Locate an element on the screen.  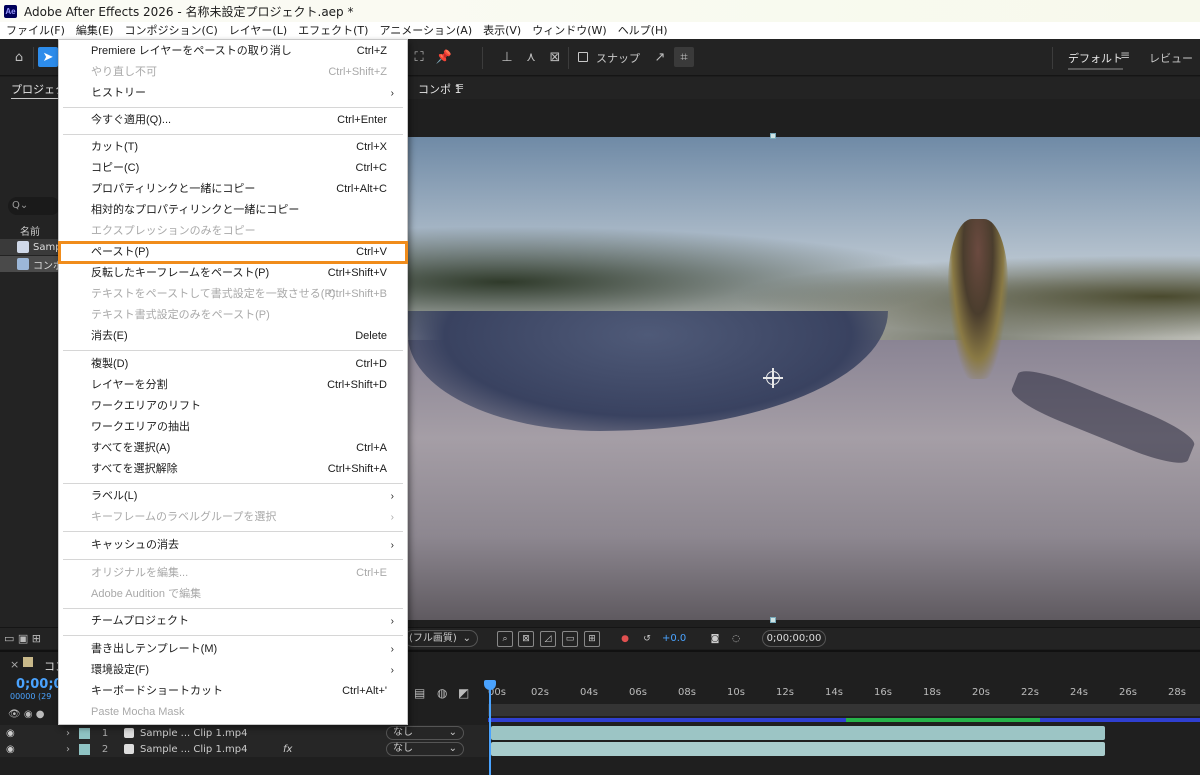
menu-item-paste: ペースト(P) Ctrl+V is located at coordinates (233, 252).